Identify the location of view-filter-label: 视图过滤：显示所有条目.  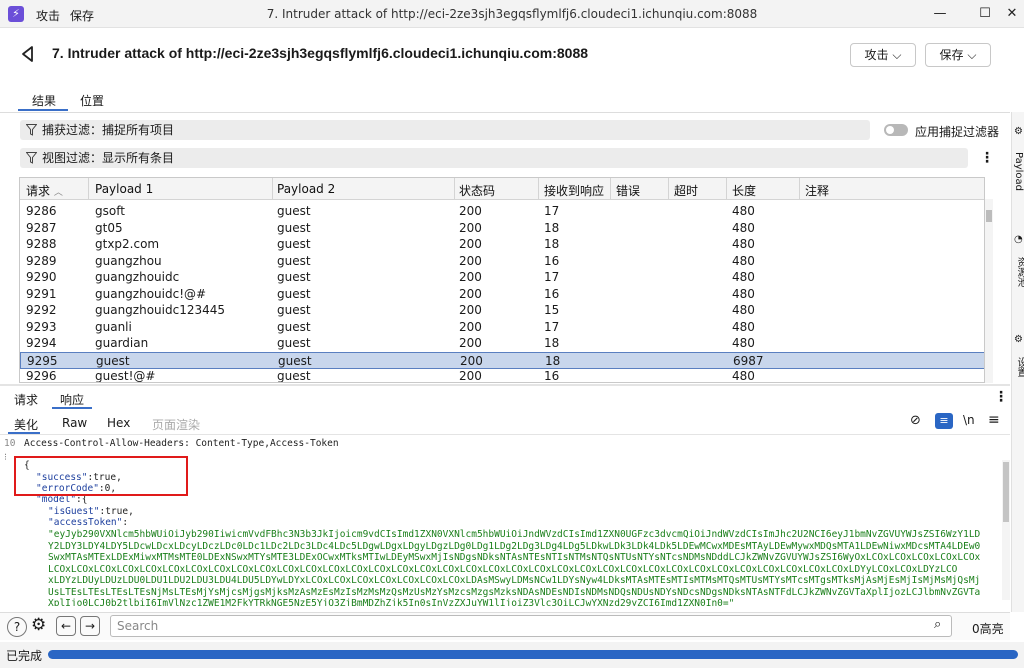
(108, 158).